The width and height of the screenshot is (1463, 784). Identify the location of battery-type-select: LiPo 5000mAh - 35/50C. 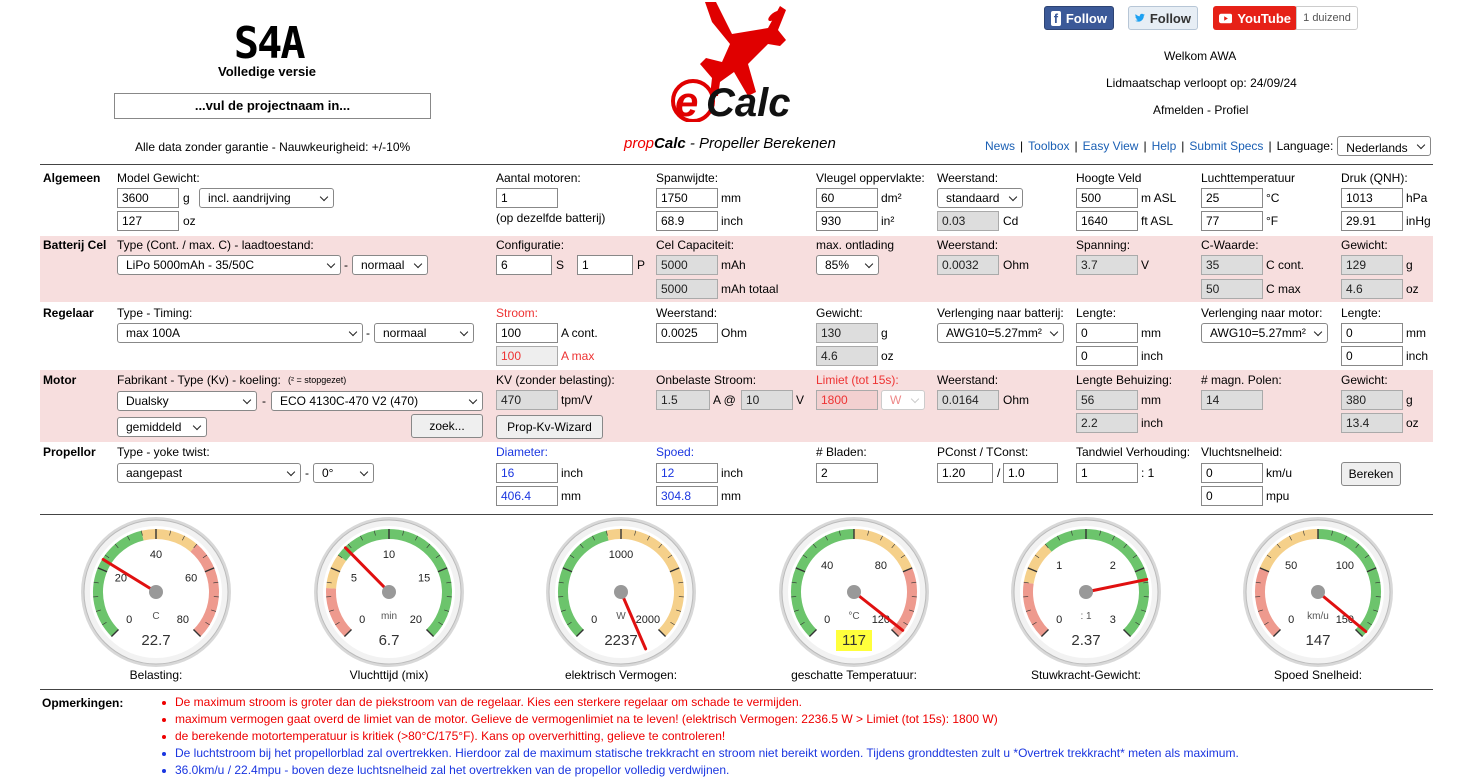
(229, 265).